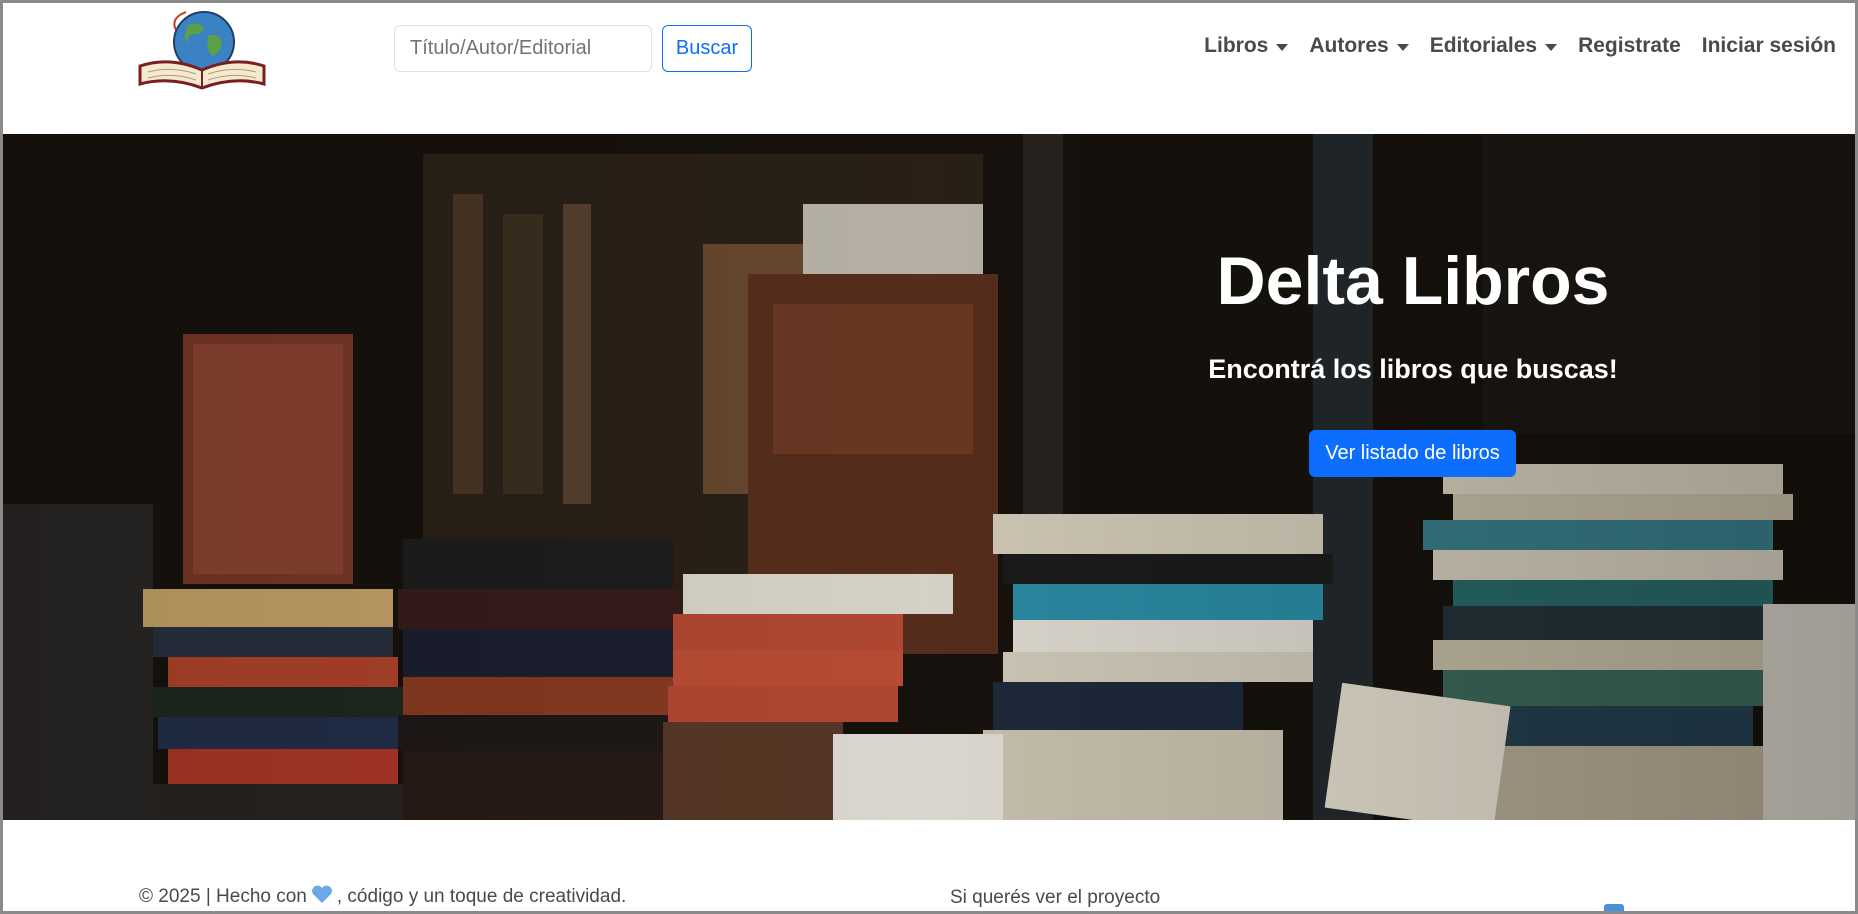  Describe the element at coordinates (707, 48) in the screenshot. I see `search-button: Buscar` at that location.